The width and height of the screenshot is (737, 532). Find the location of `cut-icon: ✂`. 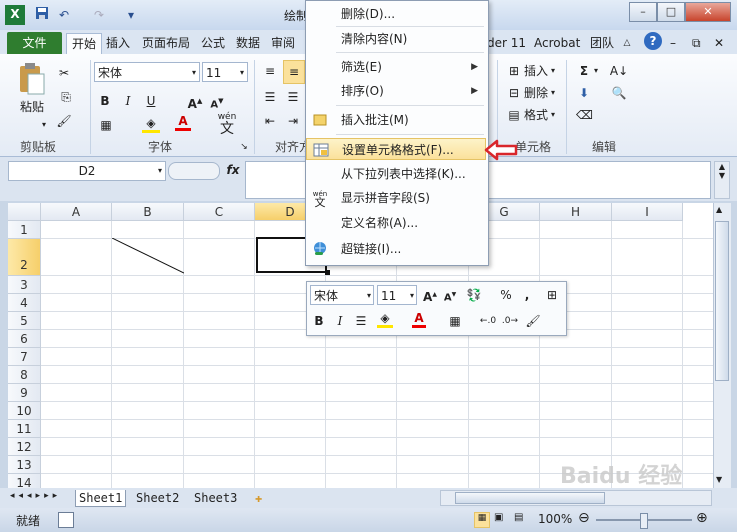

cut-icon: ✂ is located at coordinates (64, 73).